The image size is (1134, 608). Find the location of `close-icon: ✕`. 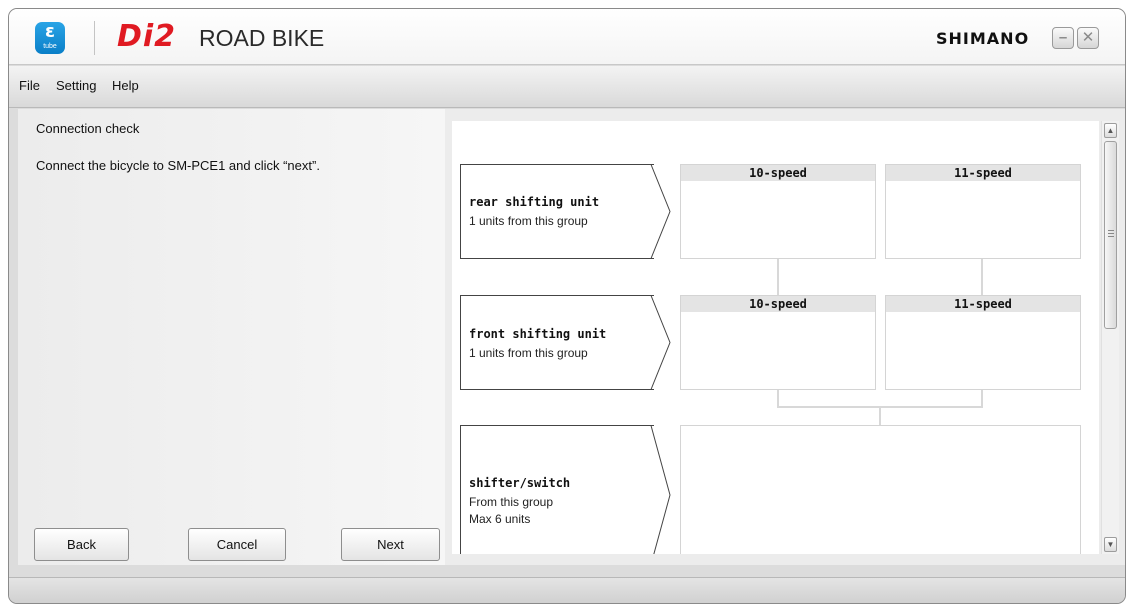

close-icon: ✕ is located at coordinates (1088, 38).